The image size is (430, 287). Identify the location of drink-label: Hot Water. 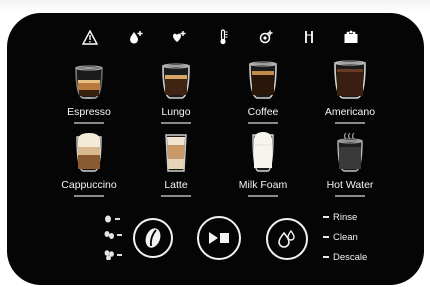
(350, 185).